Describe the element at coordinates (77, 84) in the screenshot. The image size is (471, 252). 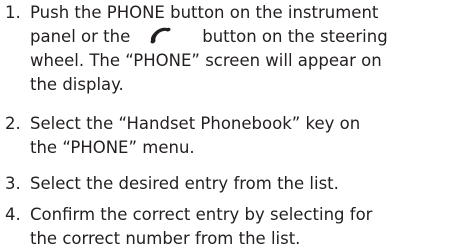
I see `step-1-line-4: the display.` at that location.